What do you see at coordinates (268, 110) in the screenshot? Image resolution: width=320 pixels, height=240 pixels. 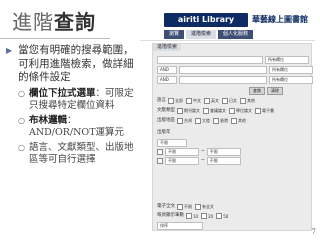 I see `doc-type-option-label: 電子書` at bounding box center [268, 110].